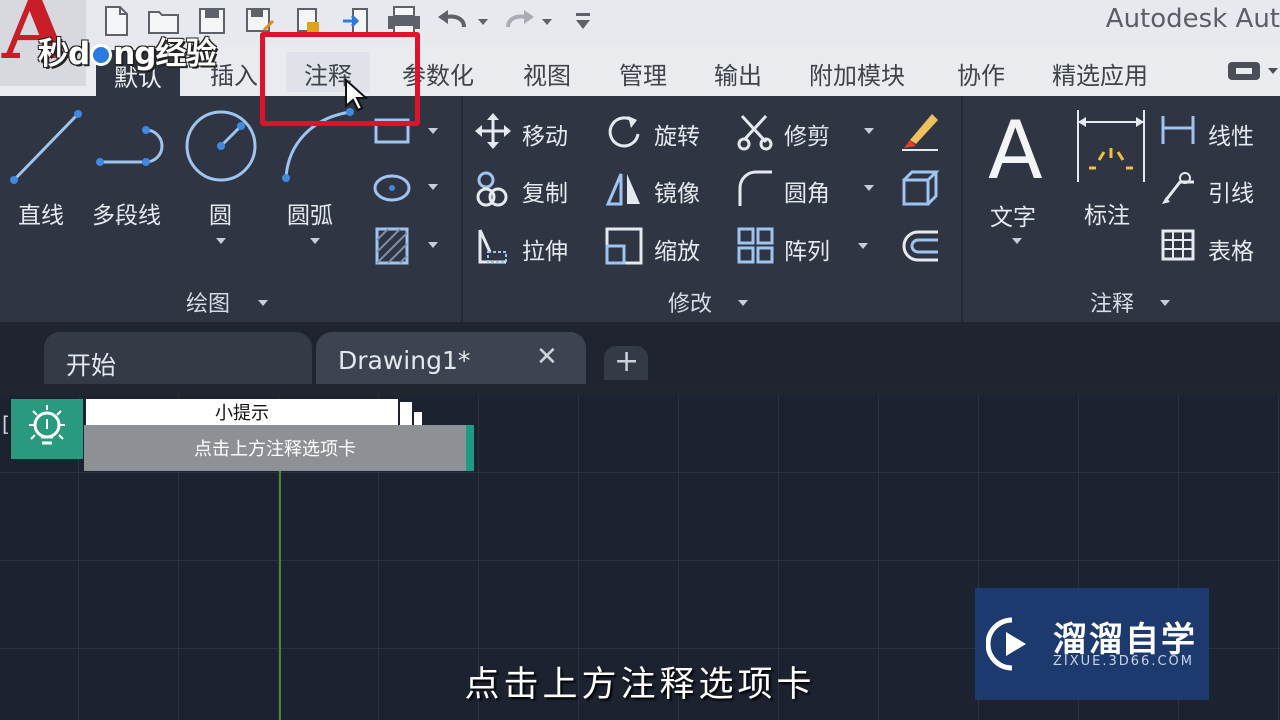 The height and width of the screenshot is (720, 1280). I want to click on hint-text: 点击上方注释选项卡, so click(279, 448).